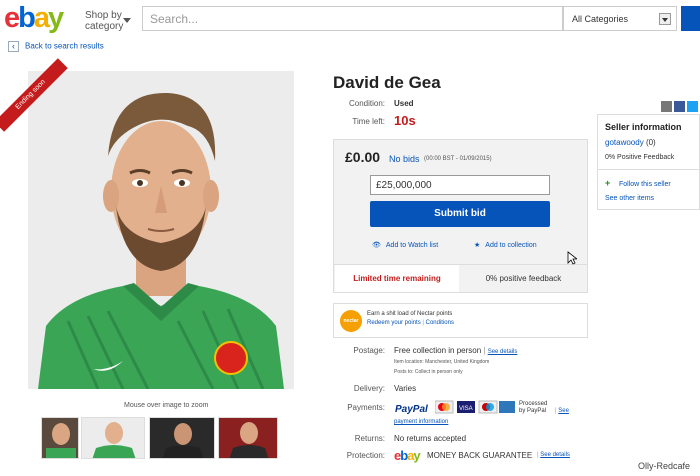 The height and width of the screenshot is (476, 700). What do you see at coordinates (127, 20) in the screenshot?
I see `chevron-down-icon` at bounding box center [127, 20].